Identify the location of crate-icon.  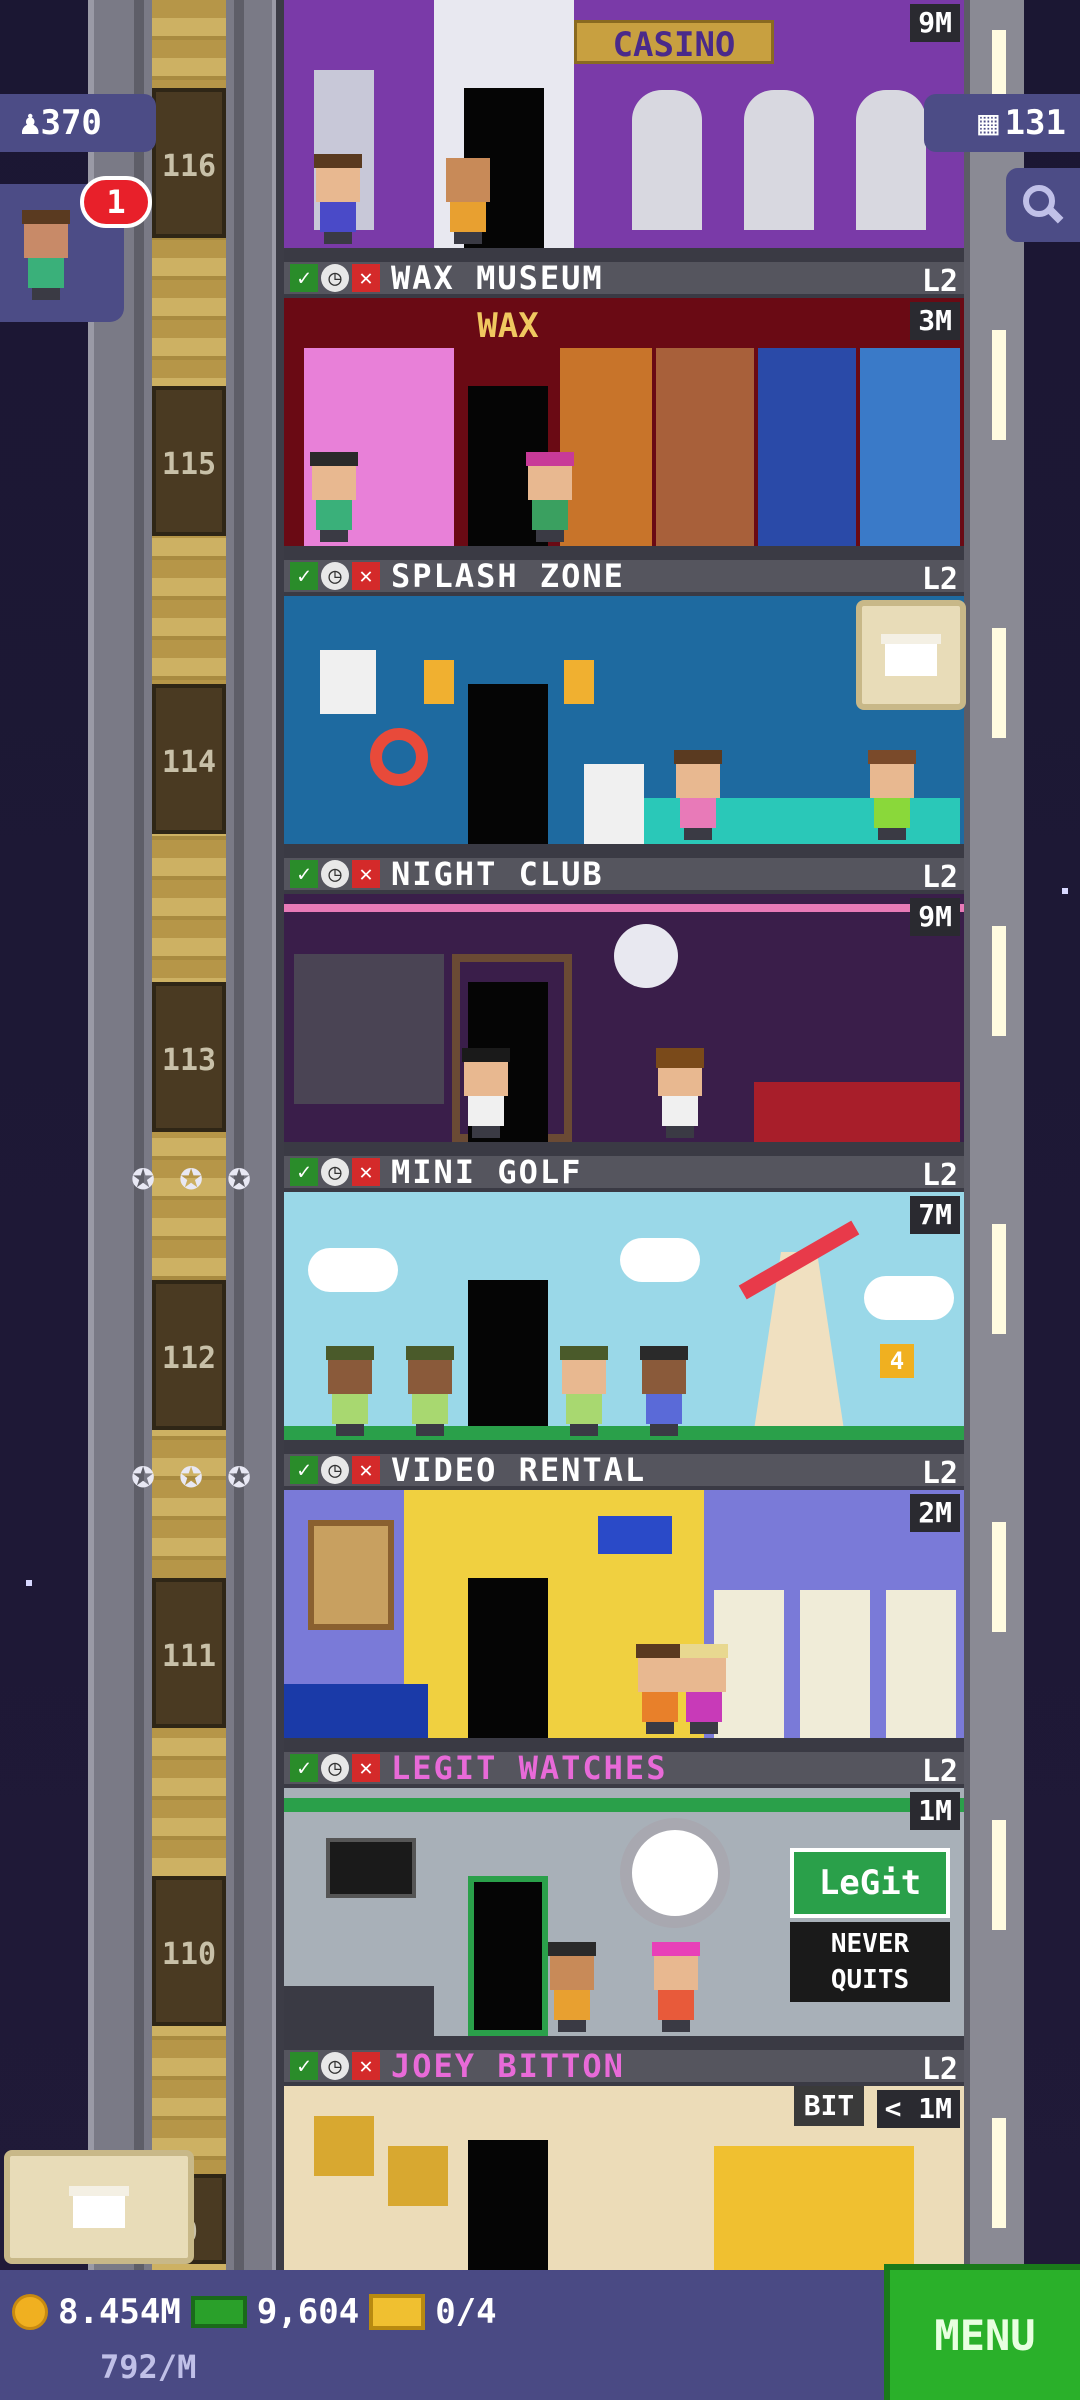
(99, 2207).